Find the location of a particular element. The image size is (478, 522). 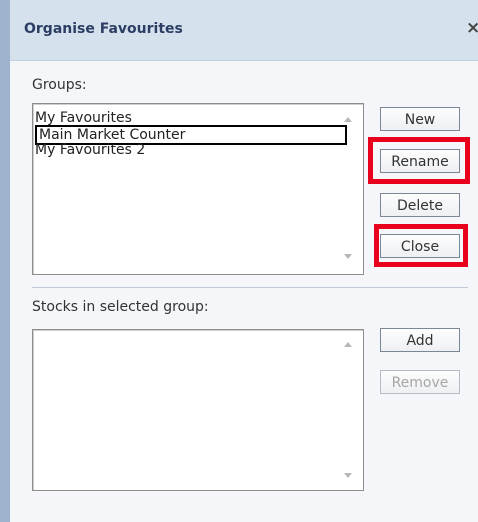

rename-highlight-box is located at coordinates (419, 160).